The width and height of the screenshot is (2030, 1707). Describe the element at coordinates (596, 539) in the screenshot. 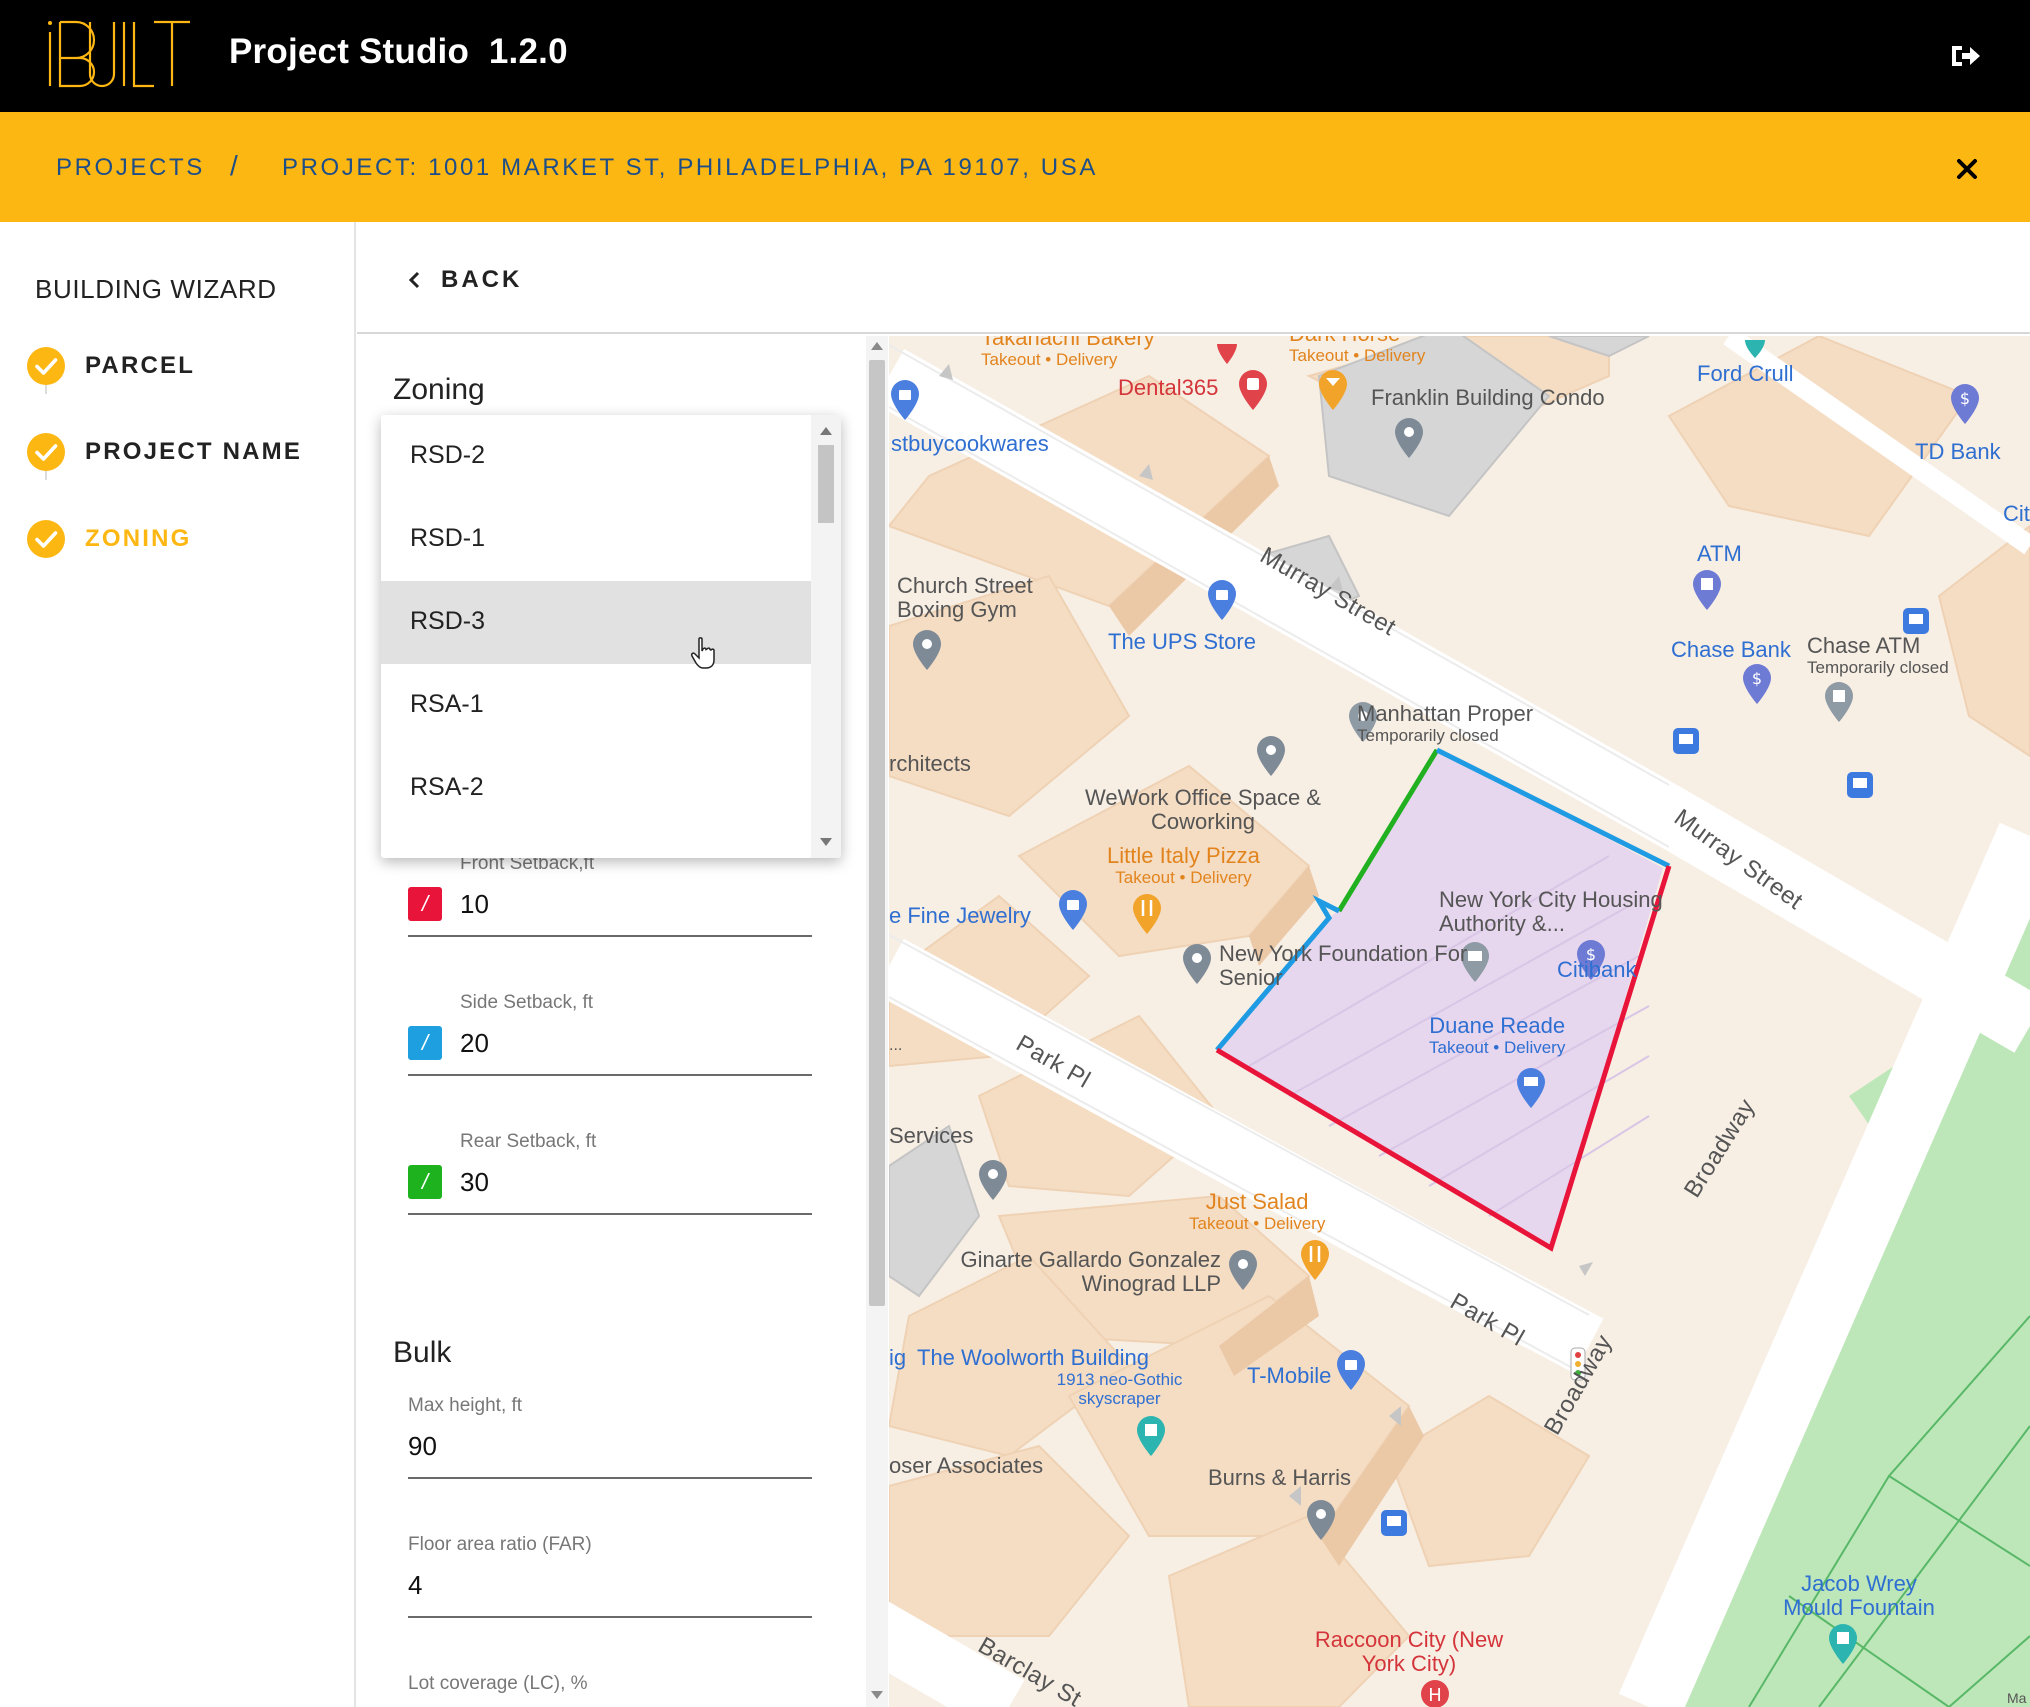

I see `zoning-option: RSD-1` at that location.